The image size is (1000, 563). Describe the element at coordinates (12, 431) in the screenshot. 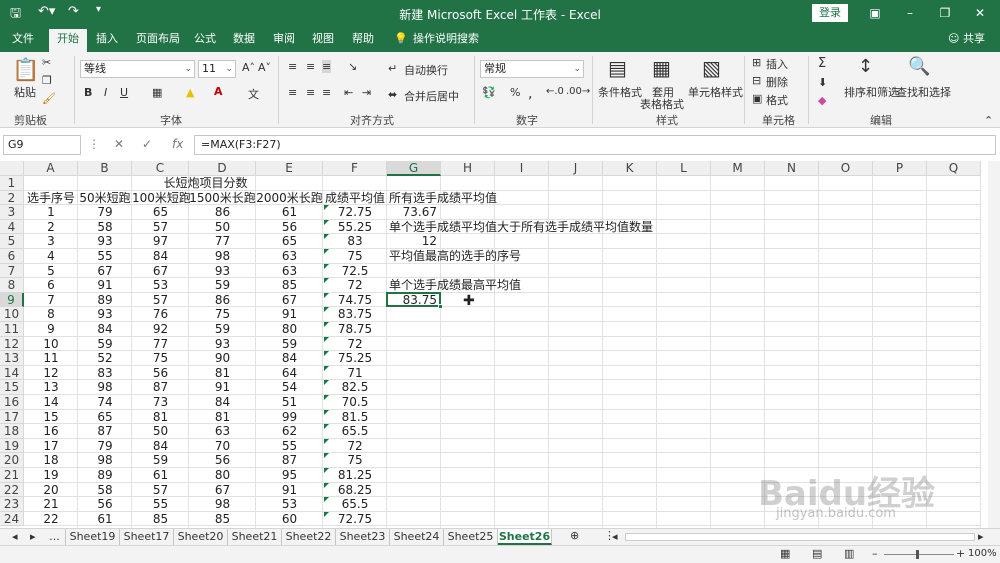

I see `row-header-18: 18` at that location.